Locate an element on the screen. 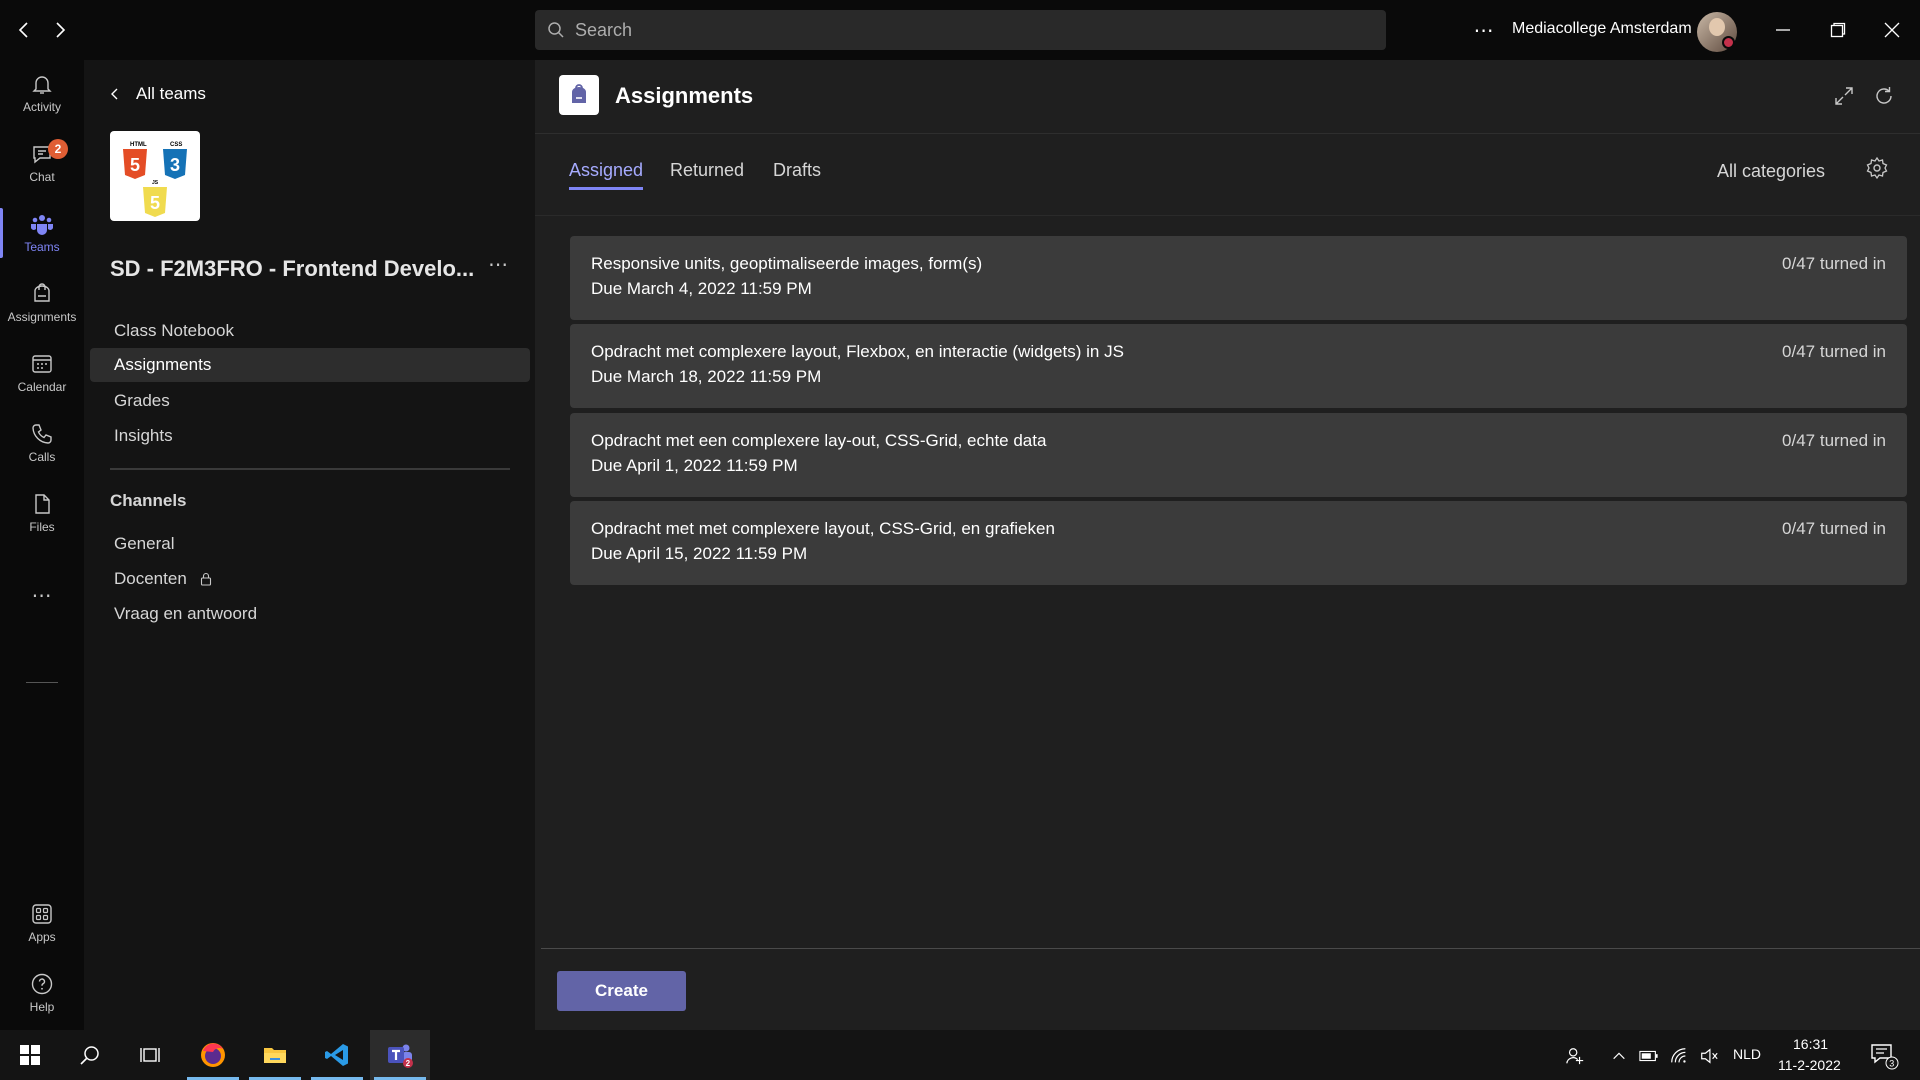  bell-icon is located at coordinates (42, 85).